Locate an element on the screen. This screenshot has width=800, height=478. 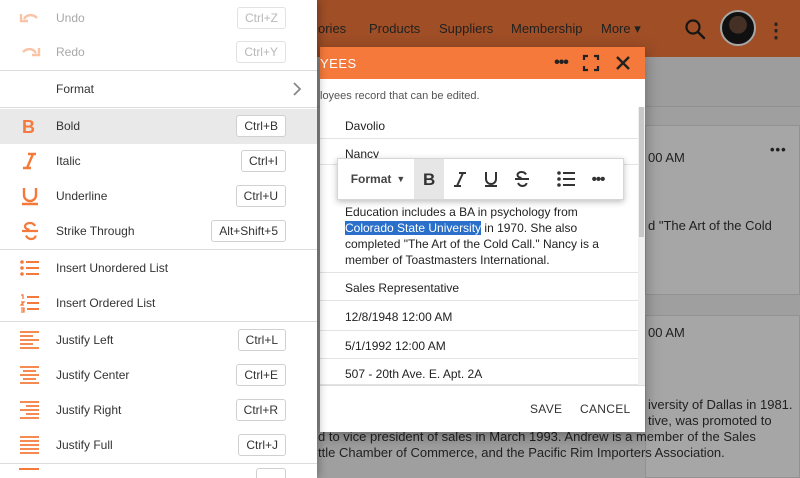
dialog-scrollbar is located at coordinates (641, 246).